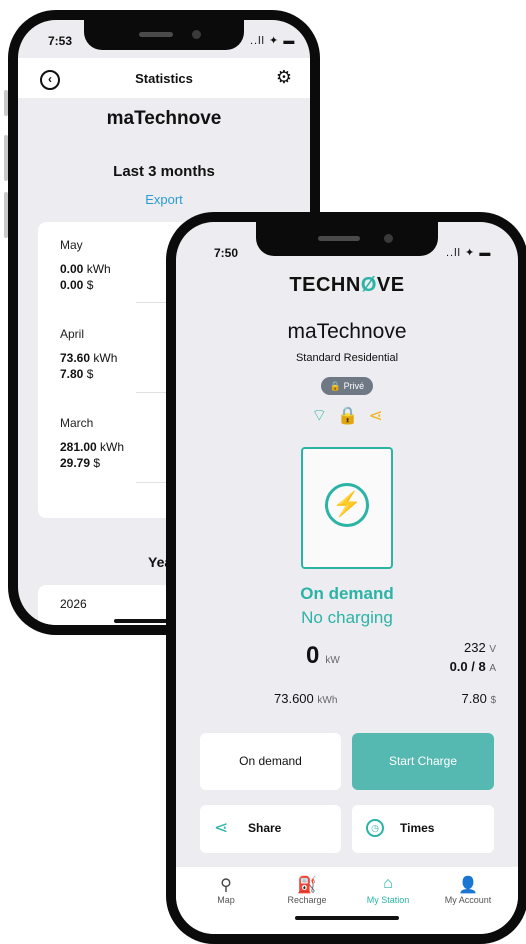  What do you see at coordinates (89, 358) in the screenshot?
I see `month-energy: 73.60 kWh` at bounding box center [89, 358].